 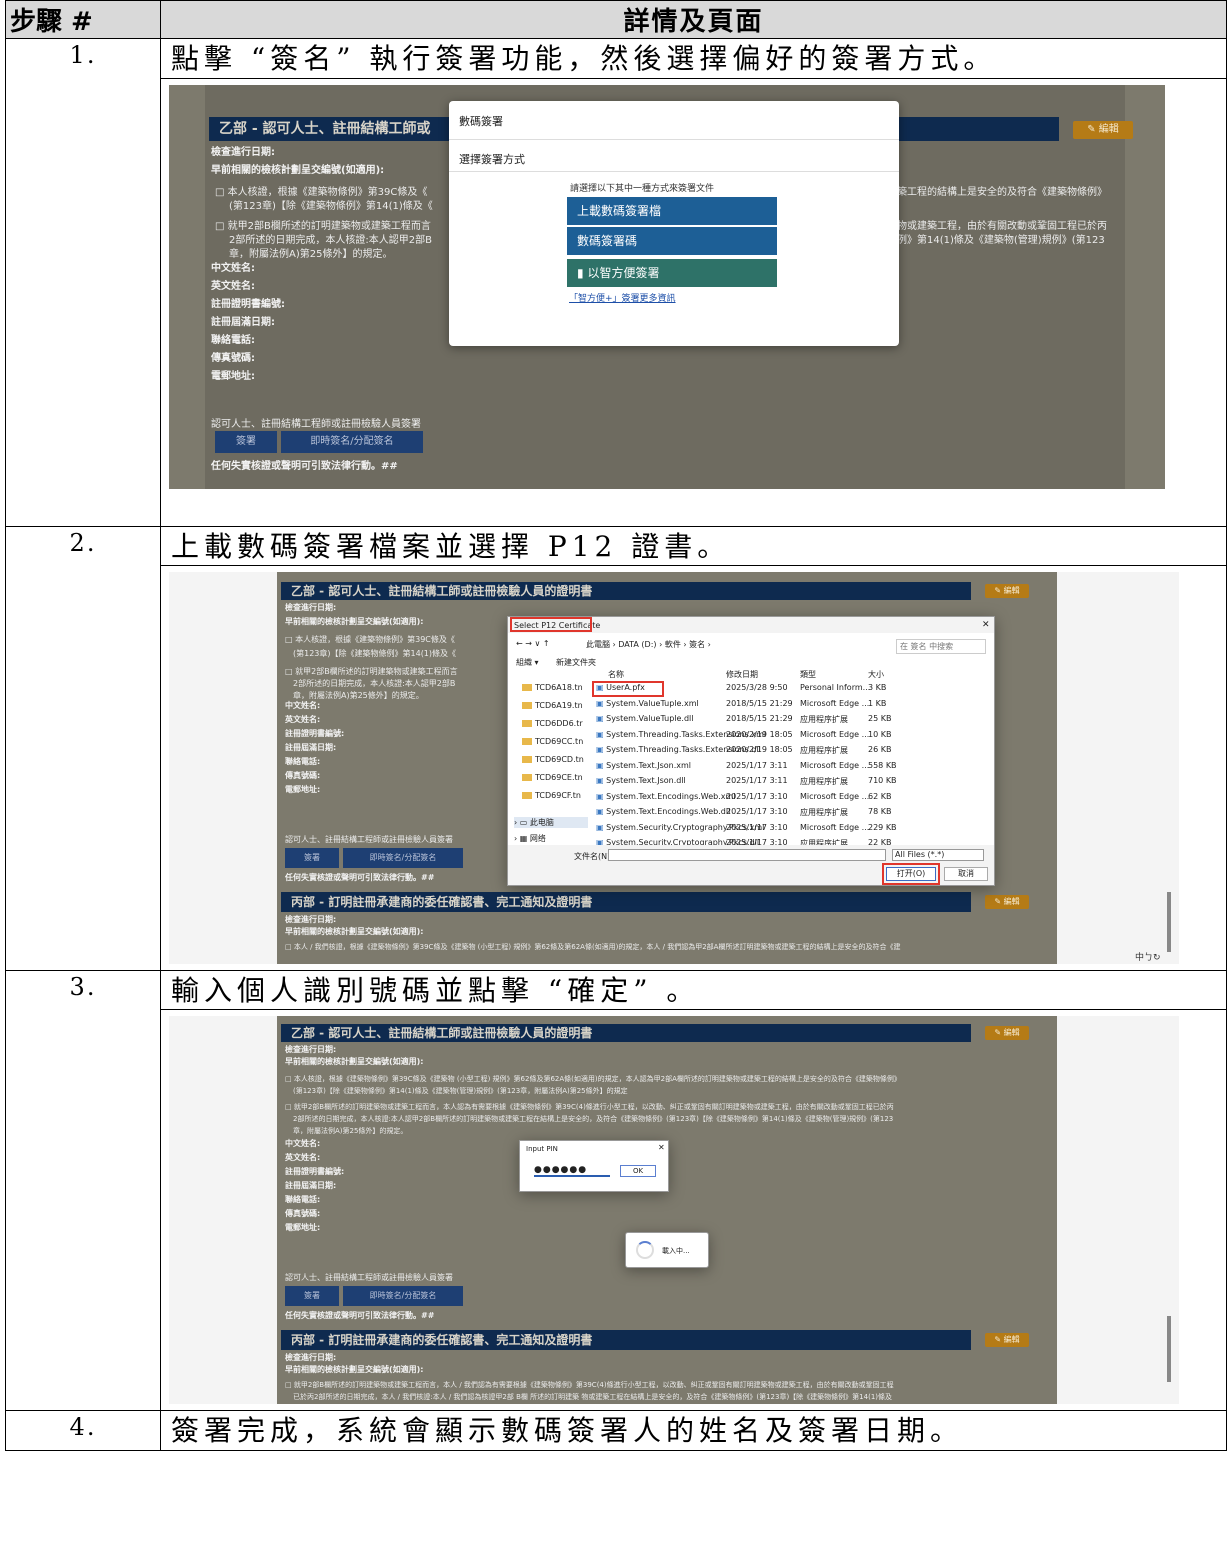 I want to click on step-4-number: 4., so click(x=83, y=1430).